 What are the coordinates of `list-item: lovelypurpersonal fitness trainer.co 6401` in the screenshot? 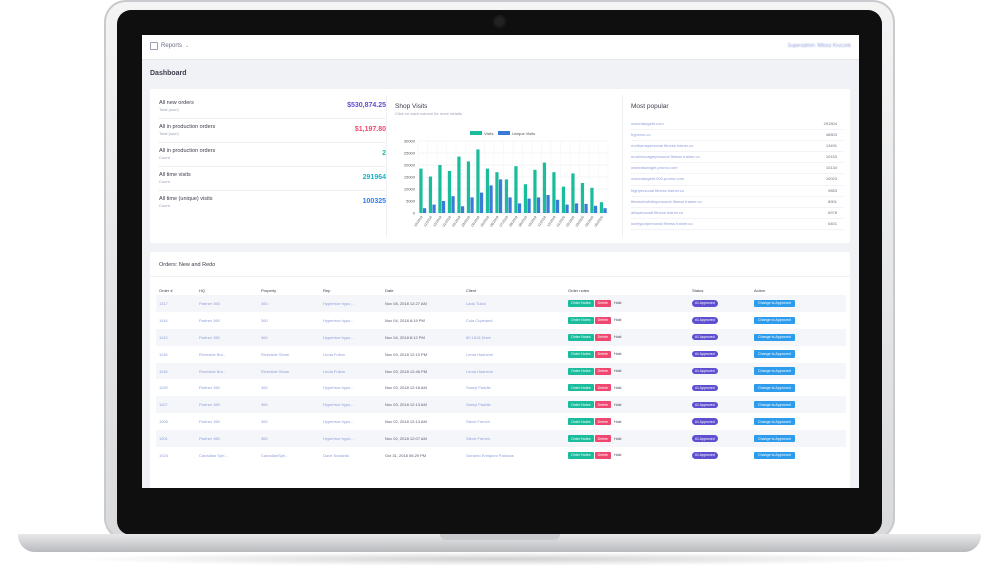 It's located at (737, 224).